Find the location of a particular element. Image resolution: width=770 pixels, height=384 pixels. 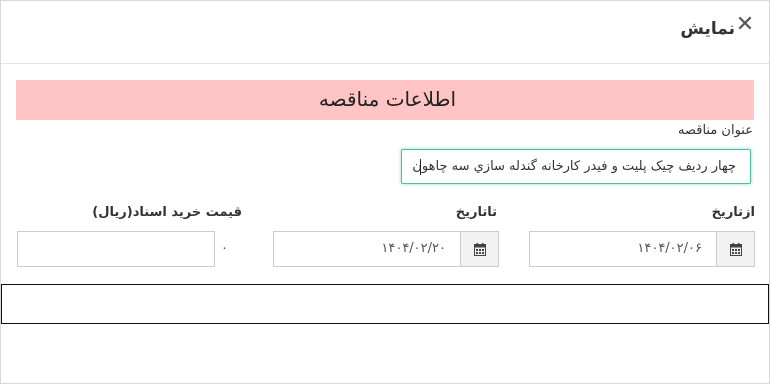

section-banner-title: اطلاعات مناقصه is located at coordinates (387, 99).